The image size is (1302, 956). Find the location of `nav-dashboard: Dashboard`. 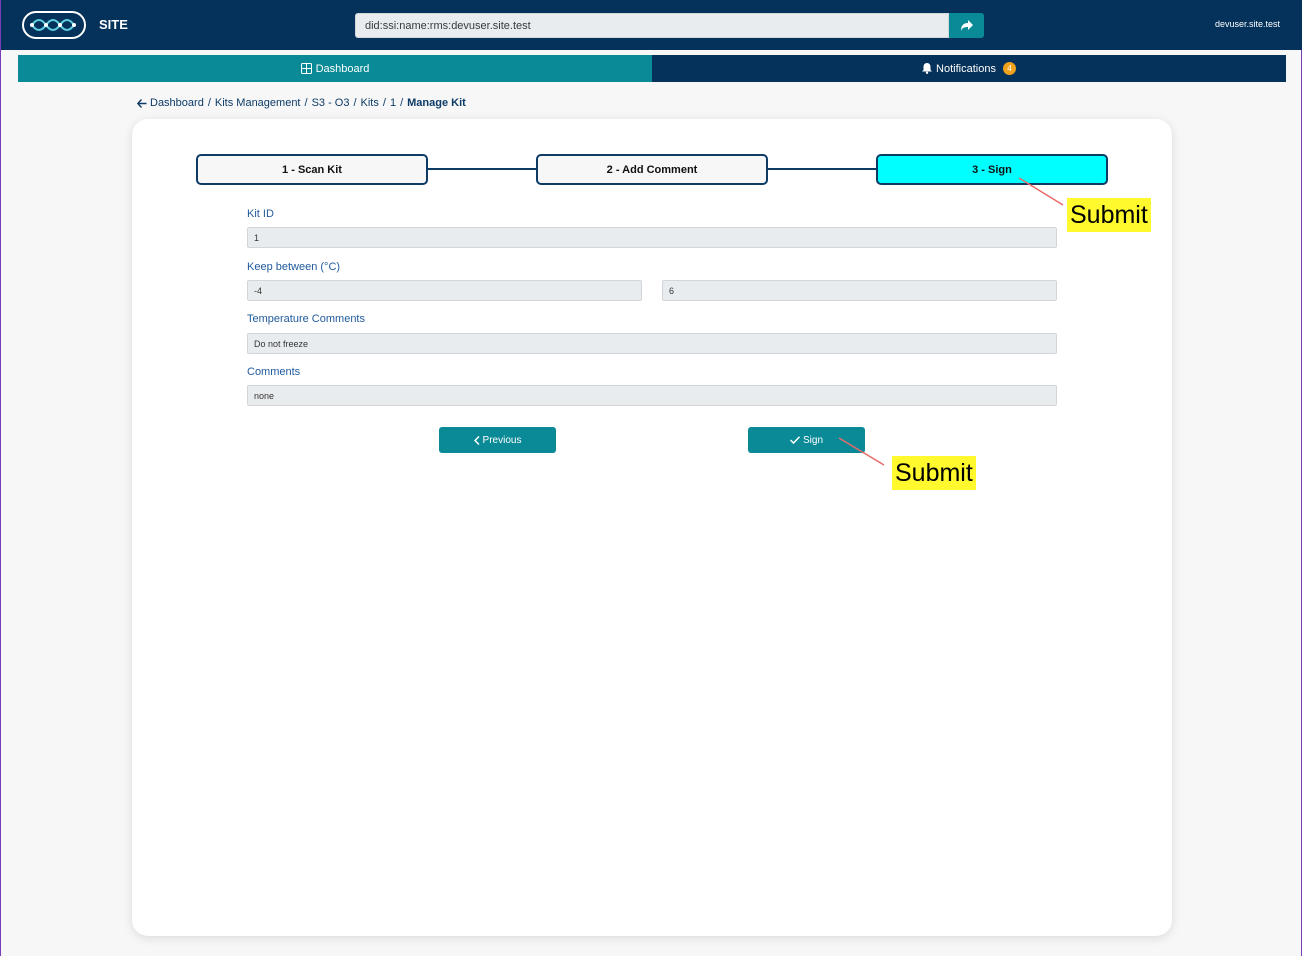

nav-dashboard: Dashboard is located at coordinates (335, 68).